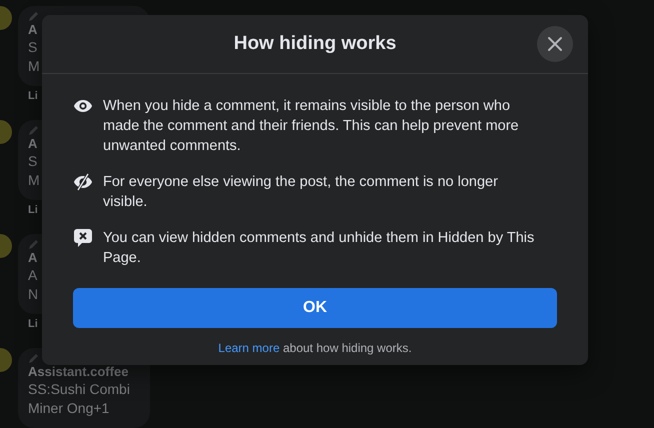 Image resolution: width=654 pixels, height=428 pixels. What do you see at coordinates (33, 275) in the screenshot?
I see `comment-text: A` at bounding box center [33, 275].